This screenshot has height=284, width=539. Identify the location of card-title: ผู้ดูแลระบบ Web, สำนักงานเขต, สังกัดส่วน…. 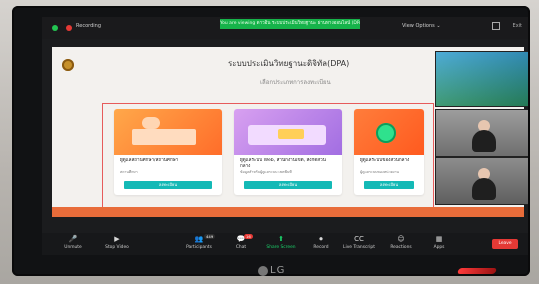
(283, 163).